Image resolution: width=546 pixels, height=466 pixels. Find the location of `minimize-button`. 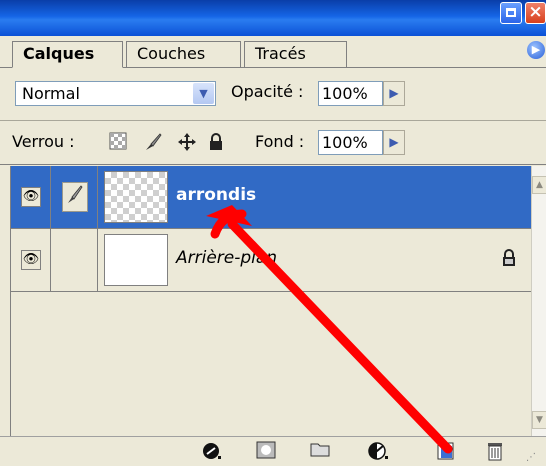

minimize-button is located at coordinates (511, 13).